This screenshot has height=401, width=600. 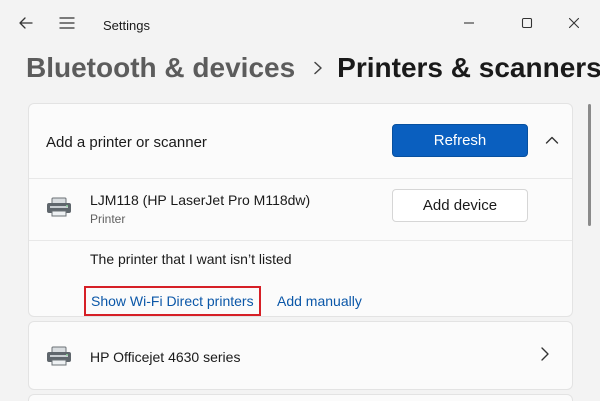 I want to click on add-printer-label: Add a printer or scanner, so click(x=126, y=142).